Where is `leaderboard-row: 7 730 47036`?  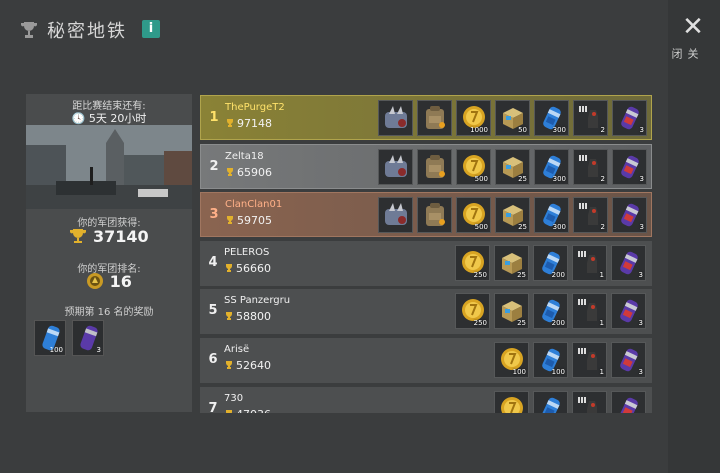
leaderboard-row: 7 730 47036 is located at coordinates (426, 400).